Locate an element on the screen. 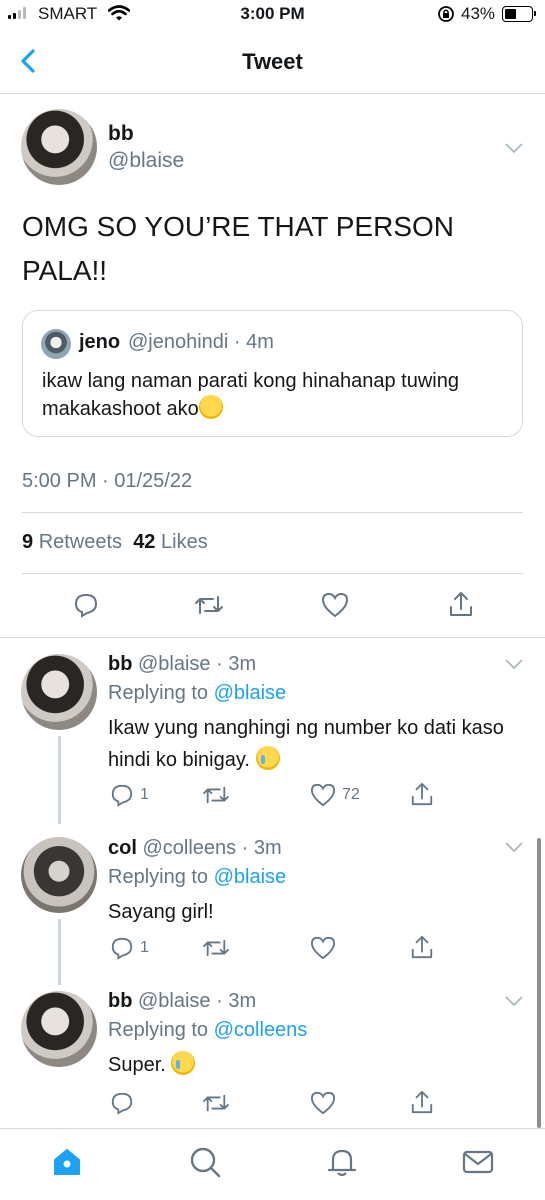  quoted-author-meta: @jenohindi · 4m is located at coordinates (201, 342).